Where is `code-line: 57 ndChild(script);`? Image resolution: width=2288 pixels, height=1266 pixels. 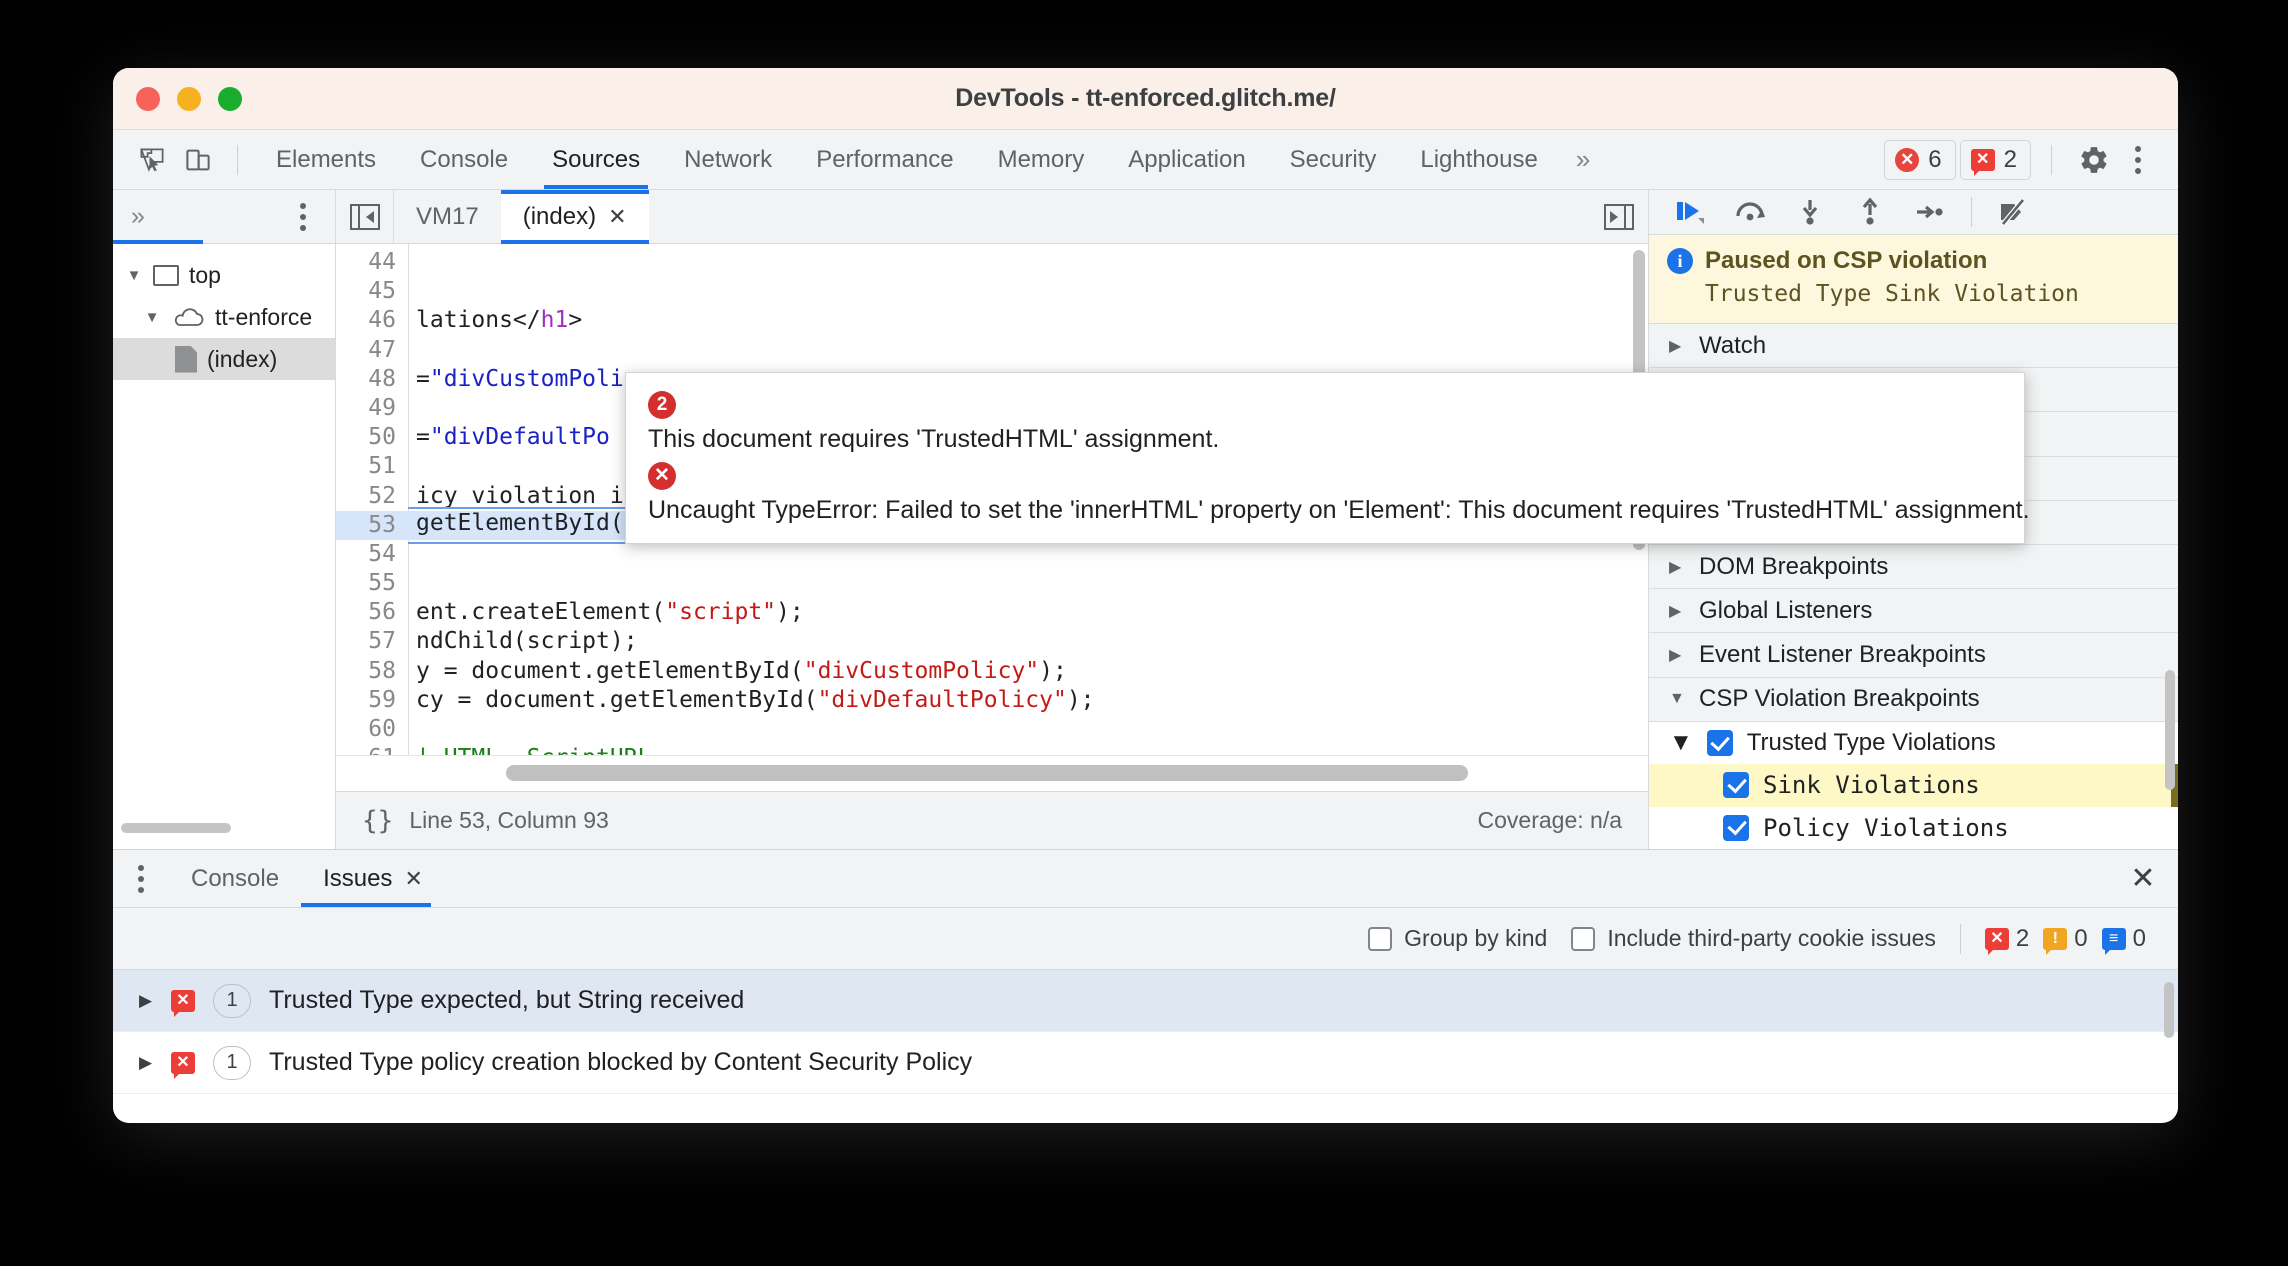 code-line: 57 ndChild(script); is located at coordinates (992, 641).